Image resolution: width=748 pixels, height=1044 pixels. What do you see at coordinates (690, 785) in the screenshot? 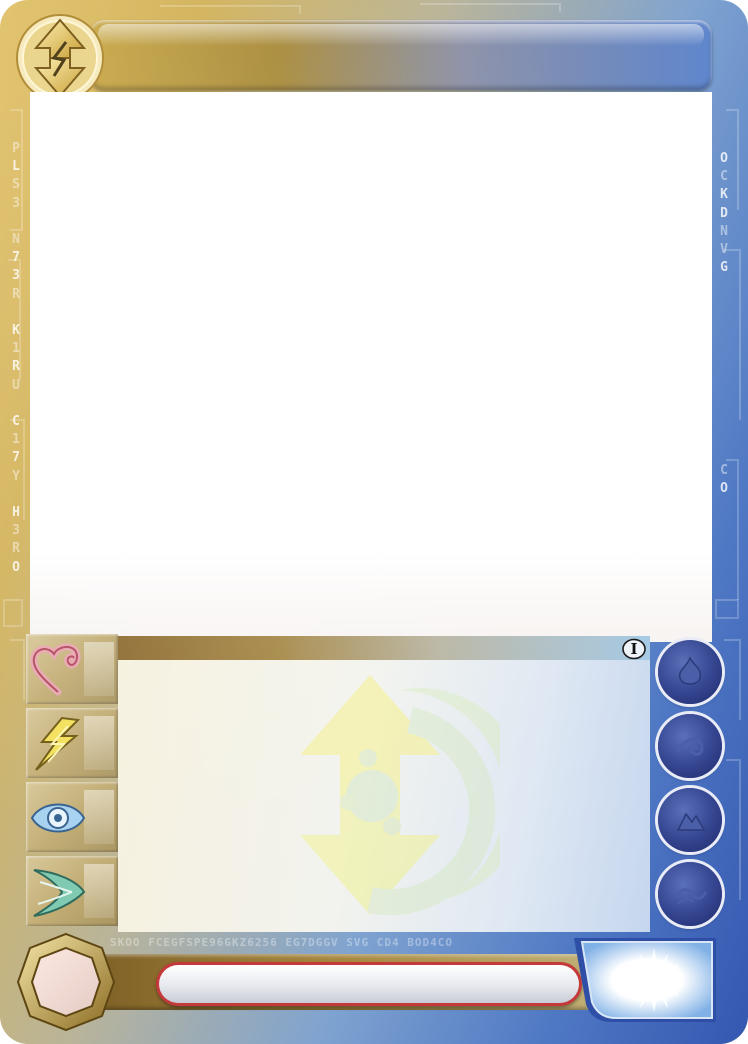
I see `element-orb-column` at bounding box center [690, 785].